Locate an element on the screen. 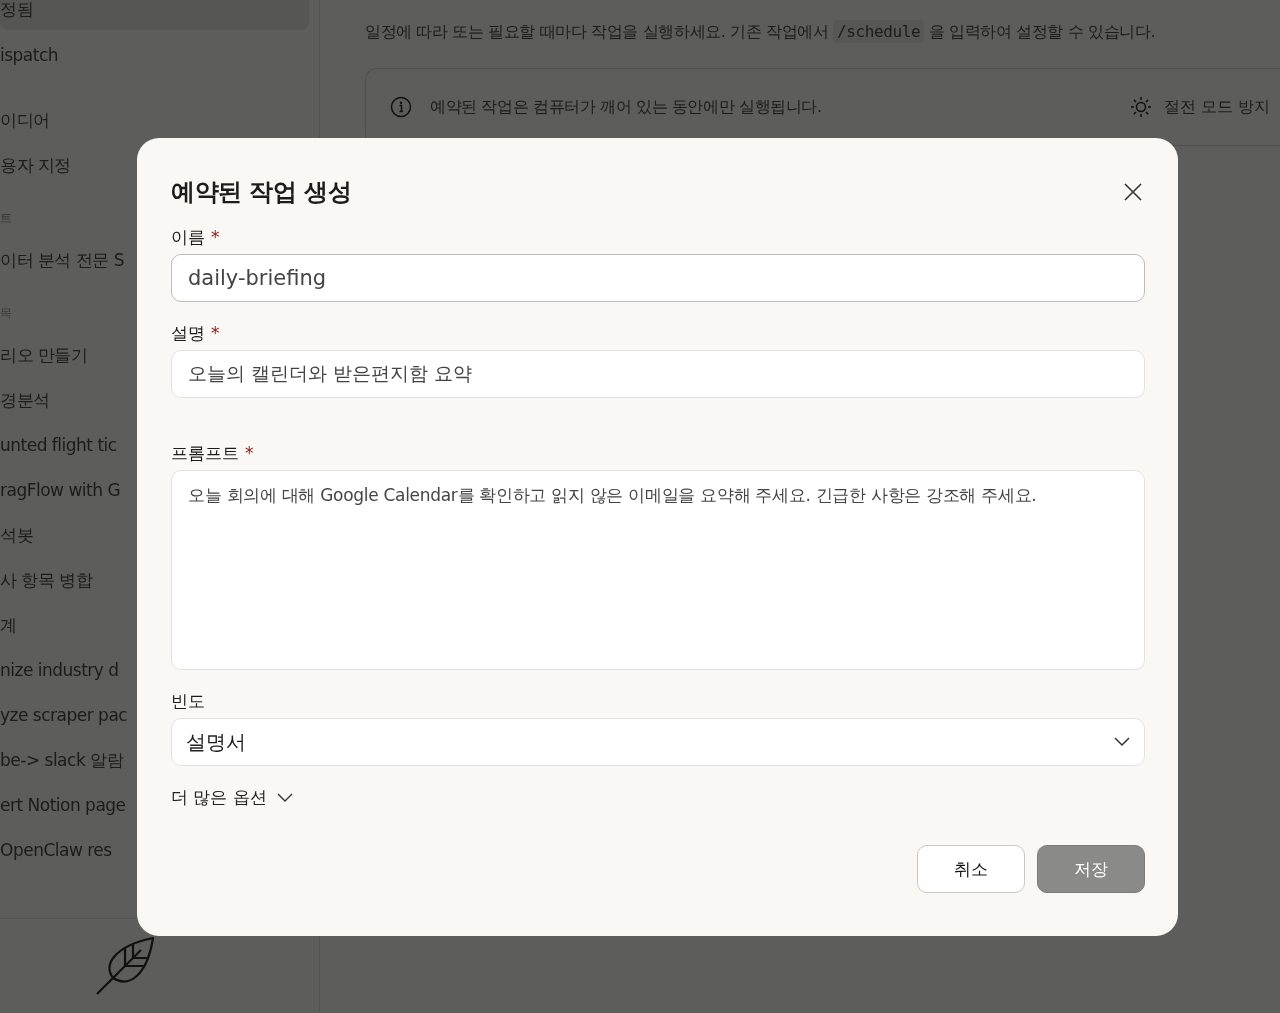 The image size is (1280, 1013). field-label: 설명 is located at coordinates (188, 333).